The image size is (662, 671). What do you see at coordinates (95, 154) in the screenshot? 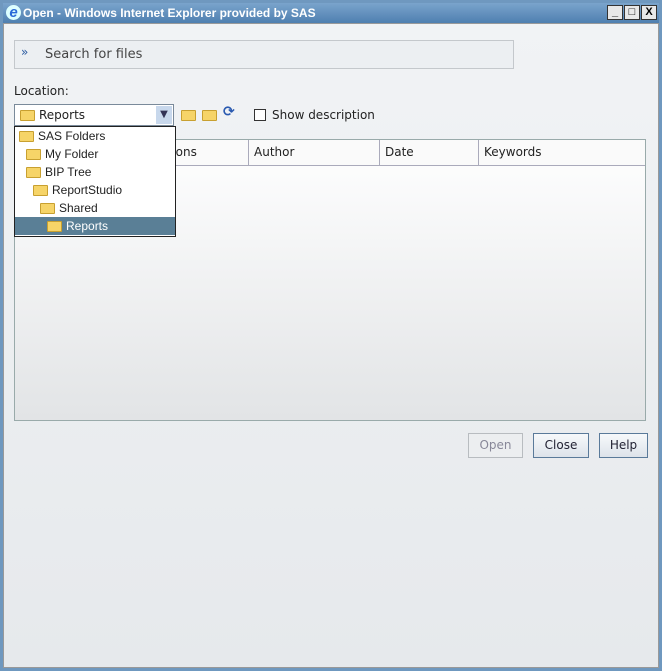
I see `dropdown-item-my-folder: My Folder` at bounding box center [95, 154].